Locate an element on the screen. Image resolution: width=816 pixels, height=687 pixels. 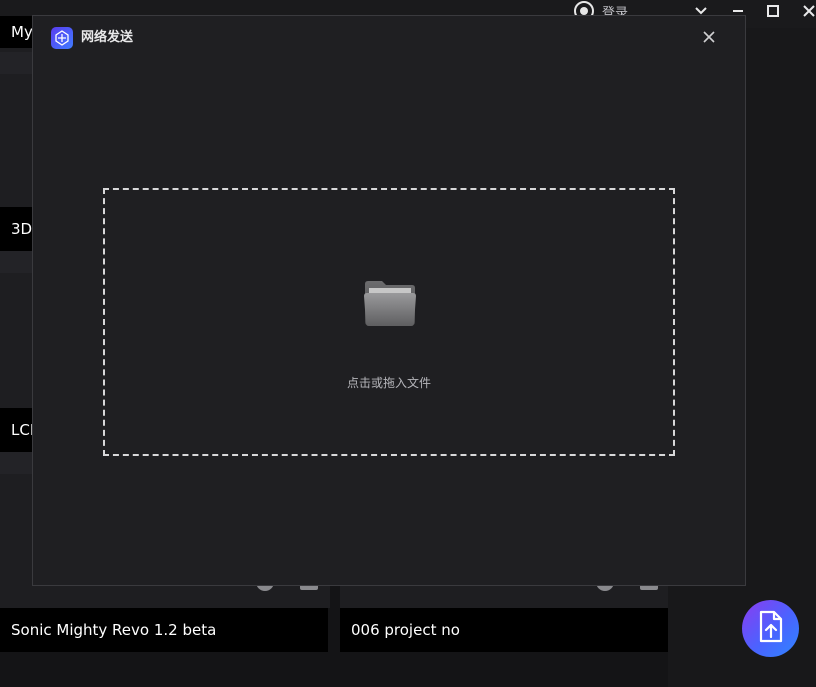
app-logo-icon is located at coordinates (62, 38).